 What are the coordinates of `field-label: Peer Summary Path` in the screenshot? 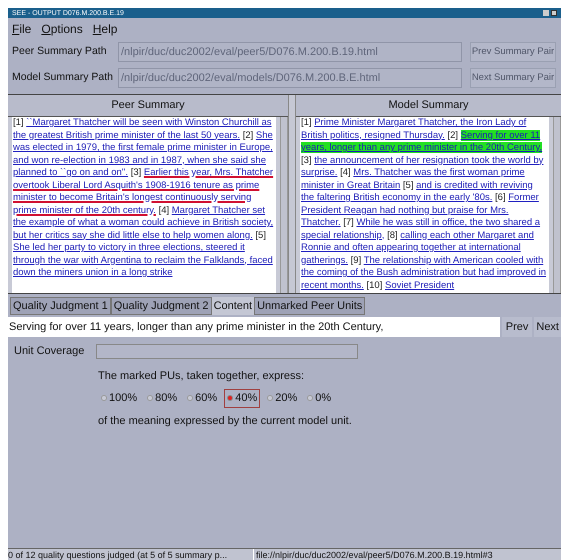 It's located at (60, 52).